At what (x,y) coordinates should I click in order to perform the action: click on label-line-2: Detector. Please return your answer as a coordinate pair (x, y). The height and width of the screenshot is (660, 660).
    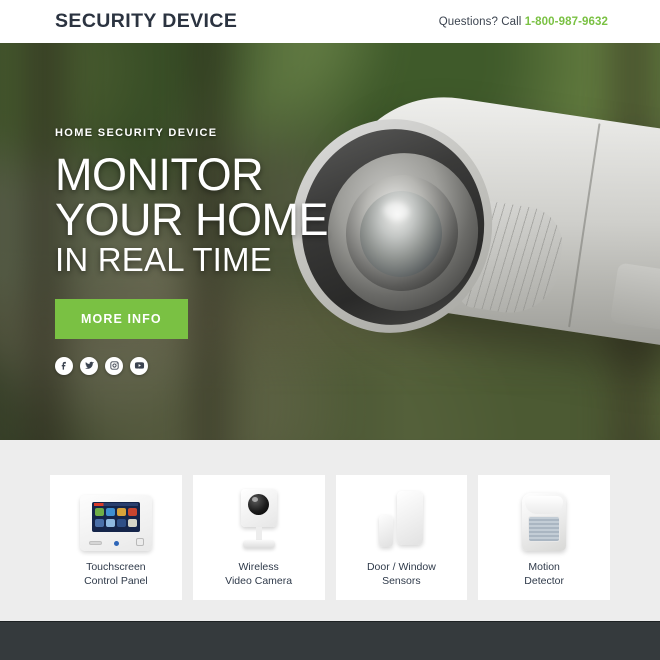
    Looking at the image, I should click on (544, 581).